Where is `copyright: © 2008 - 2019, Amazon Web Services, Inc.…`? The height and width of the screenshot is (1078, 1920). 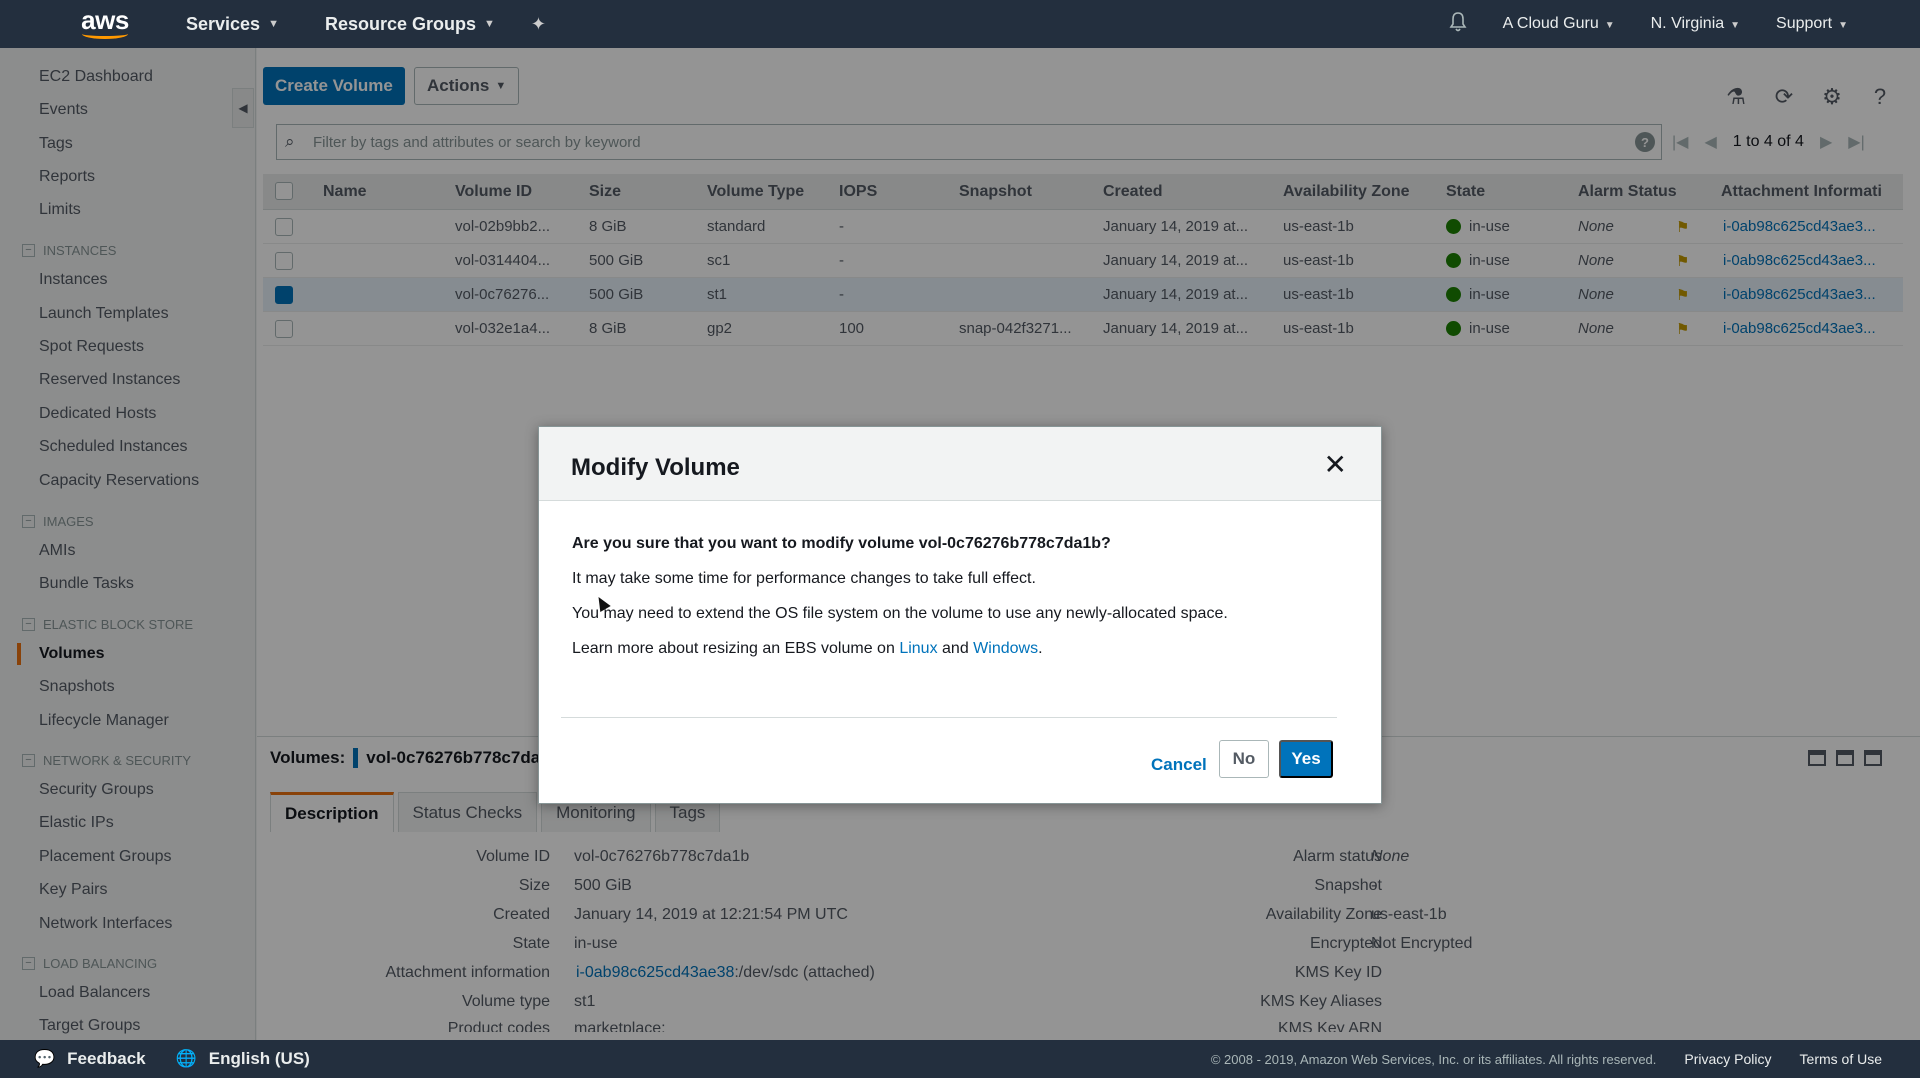 copyright: © 2008 - 2019, Amazon Web Services, Inc.… is located at coordinates (1433, 1059).